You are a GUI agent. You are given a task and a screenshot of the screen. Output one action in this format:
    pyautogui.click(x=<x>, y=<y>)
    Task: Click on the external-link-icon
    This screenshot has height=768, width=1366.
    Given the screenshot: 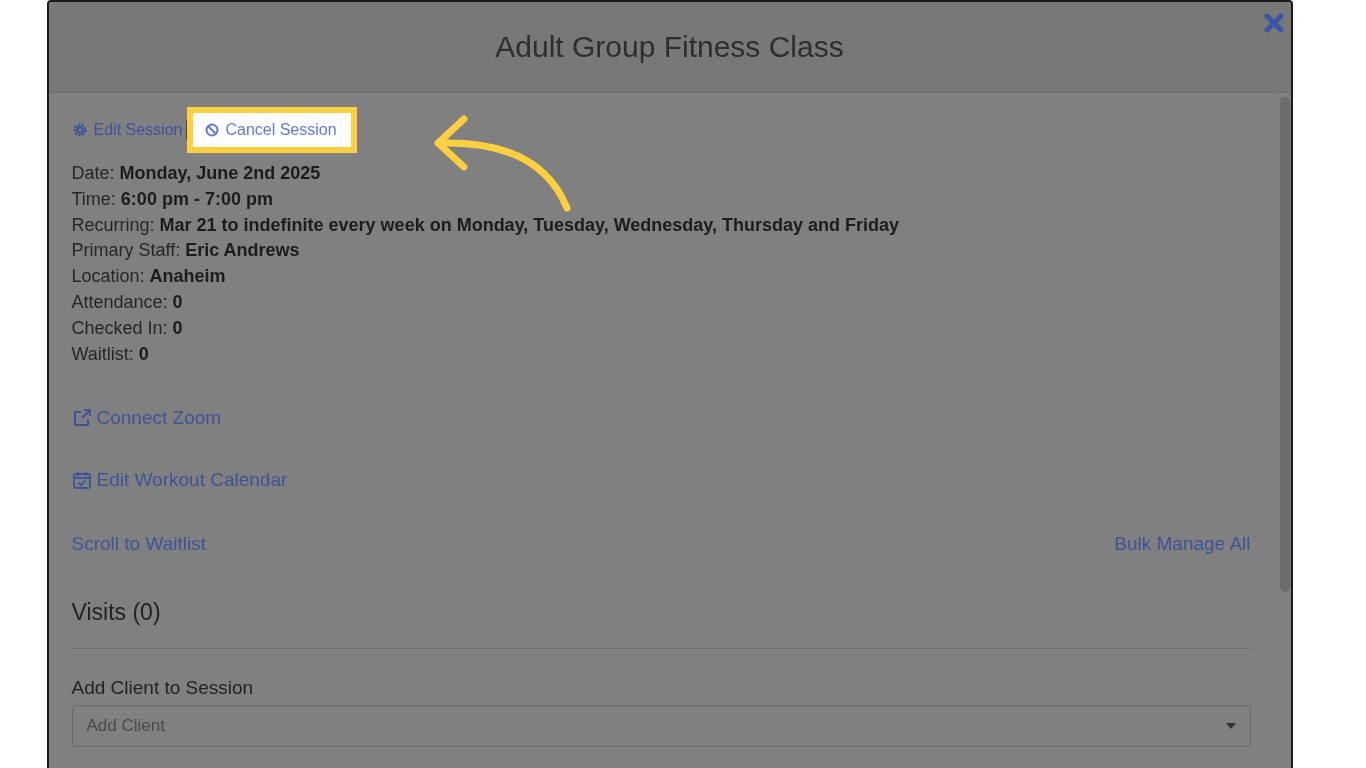 What is the action you would take?
    pyautogui.click(x=81, y=418)
    